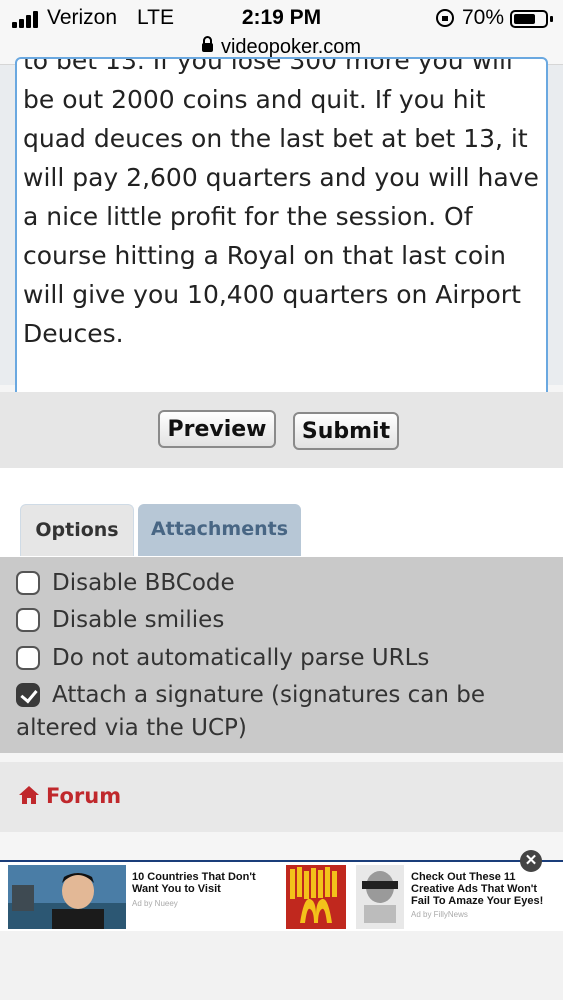 The width and height of the screenshot is (563, 1000). I want to click on forum-link-label: Forum, so click(84, 796).